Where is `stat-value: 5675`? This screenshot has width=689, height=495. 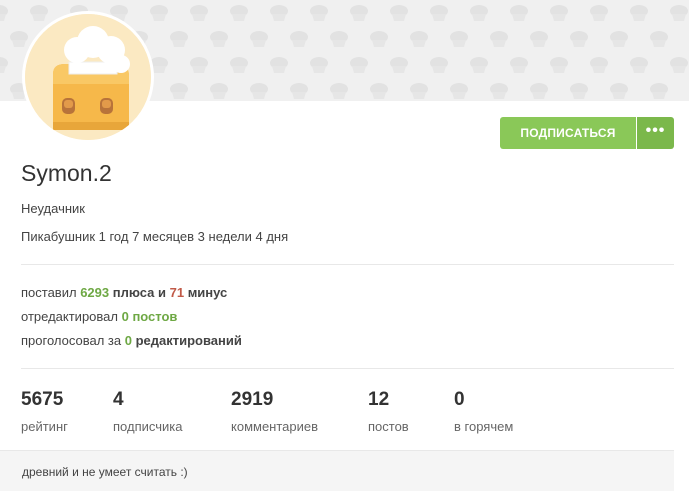
stat-value: 5675 is located at coordinates (42, 399).